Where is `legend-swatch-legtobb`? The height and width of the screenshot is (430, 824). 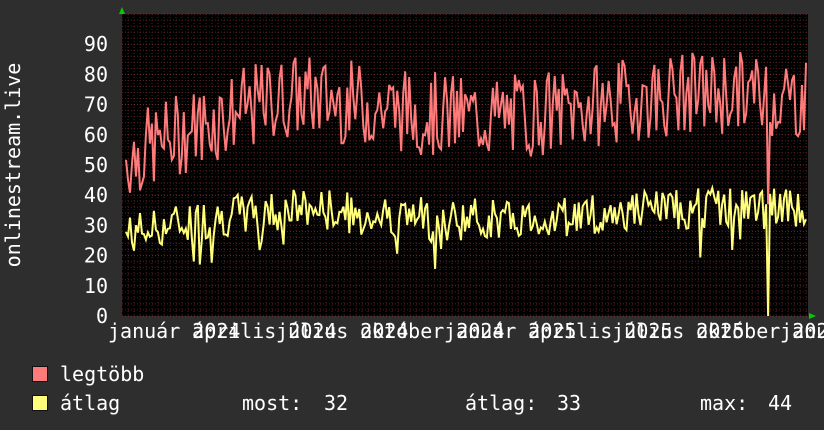
legend-swatch-legtobb is located at coordinates (40, 374).